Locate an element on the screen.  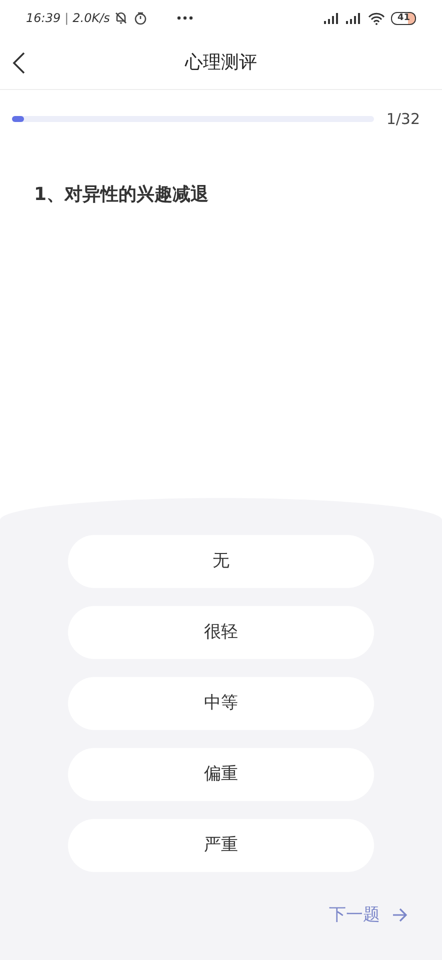
status-time: 16:39 is located at coordinates (43, 18).